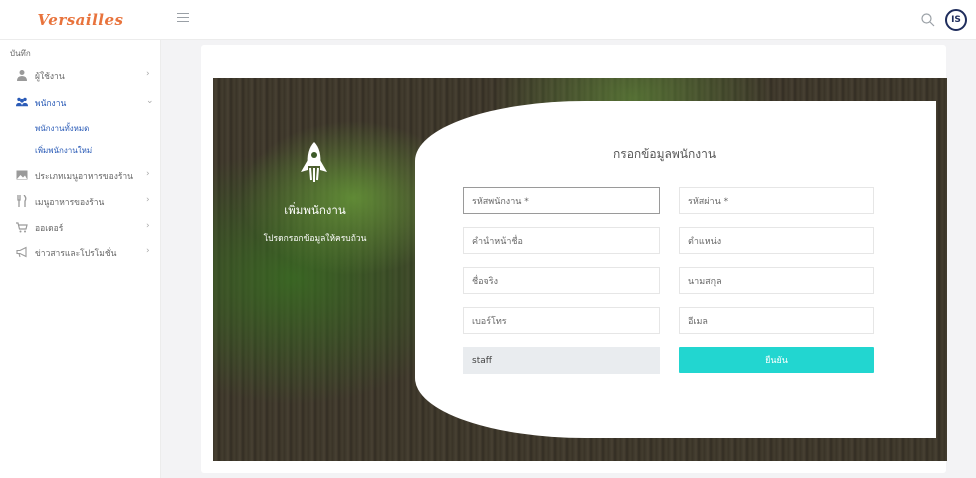 The width and height of the screenshot is (976, 478). I want to click on position-input: ตำแหน่ง, so click(776, 240).